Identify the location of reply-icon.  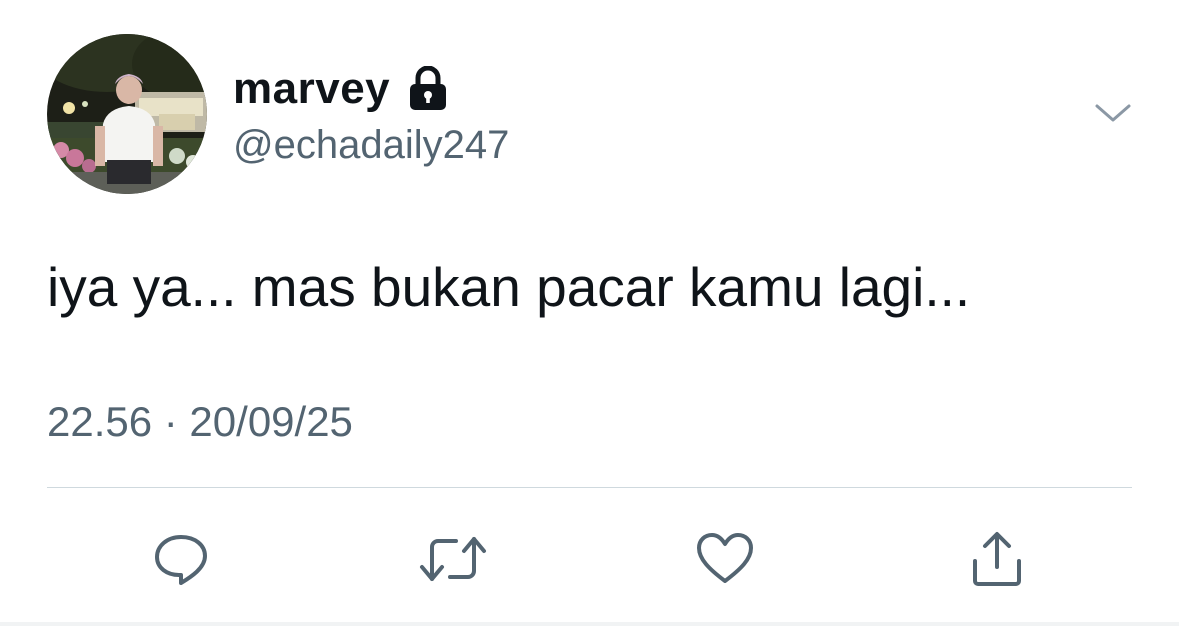
(181, 560).